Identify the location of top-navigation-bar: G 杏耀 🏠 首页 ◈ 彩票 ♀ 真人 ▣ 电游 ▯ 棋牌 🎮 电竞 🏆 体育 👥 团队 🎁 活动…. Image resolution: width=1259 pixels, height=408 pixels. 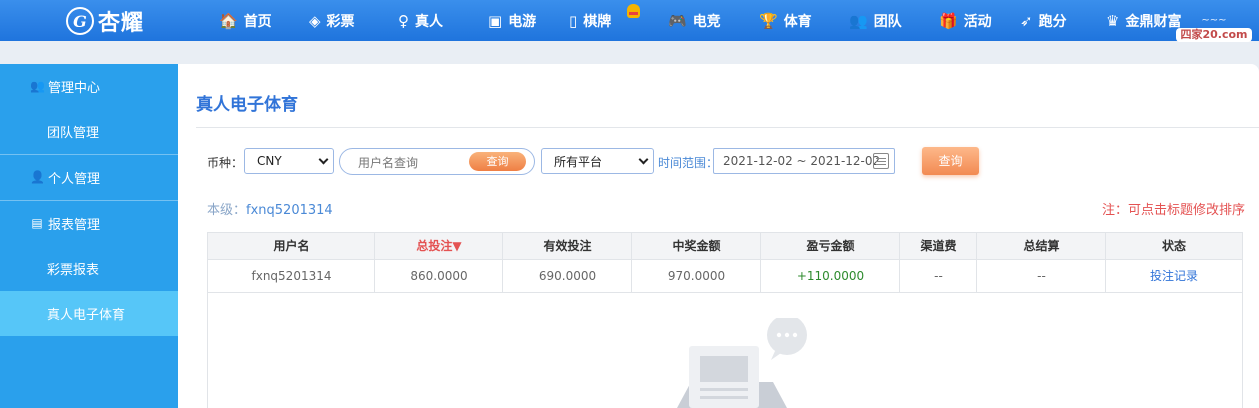
(629, 20).